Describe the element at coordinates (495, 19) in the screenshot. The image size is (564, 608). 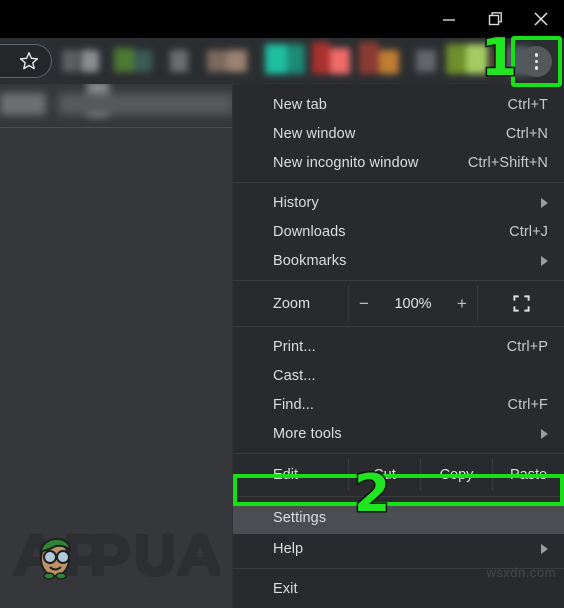
I see `restore-icon` at that location.